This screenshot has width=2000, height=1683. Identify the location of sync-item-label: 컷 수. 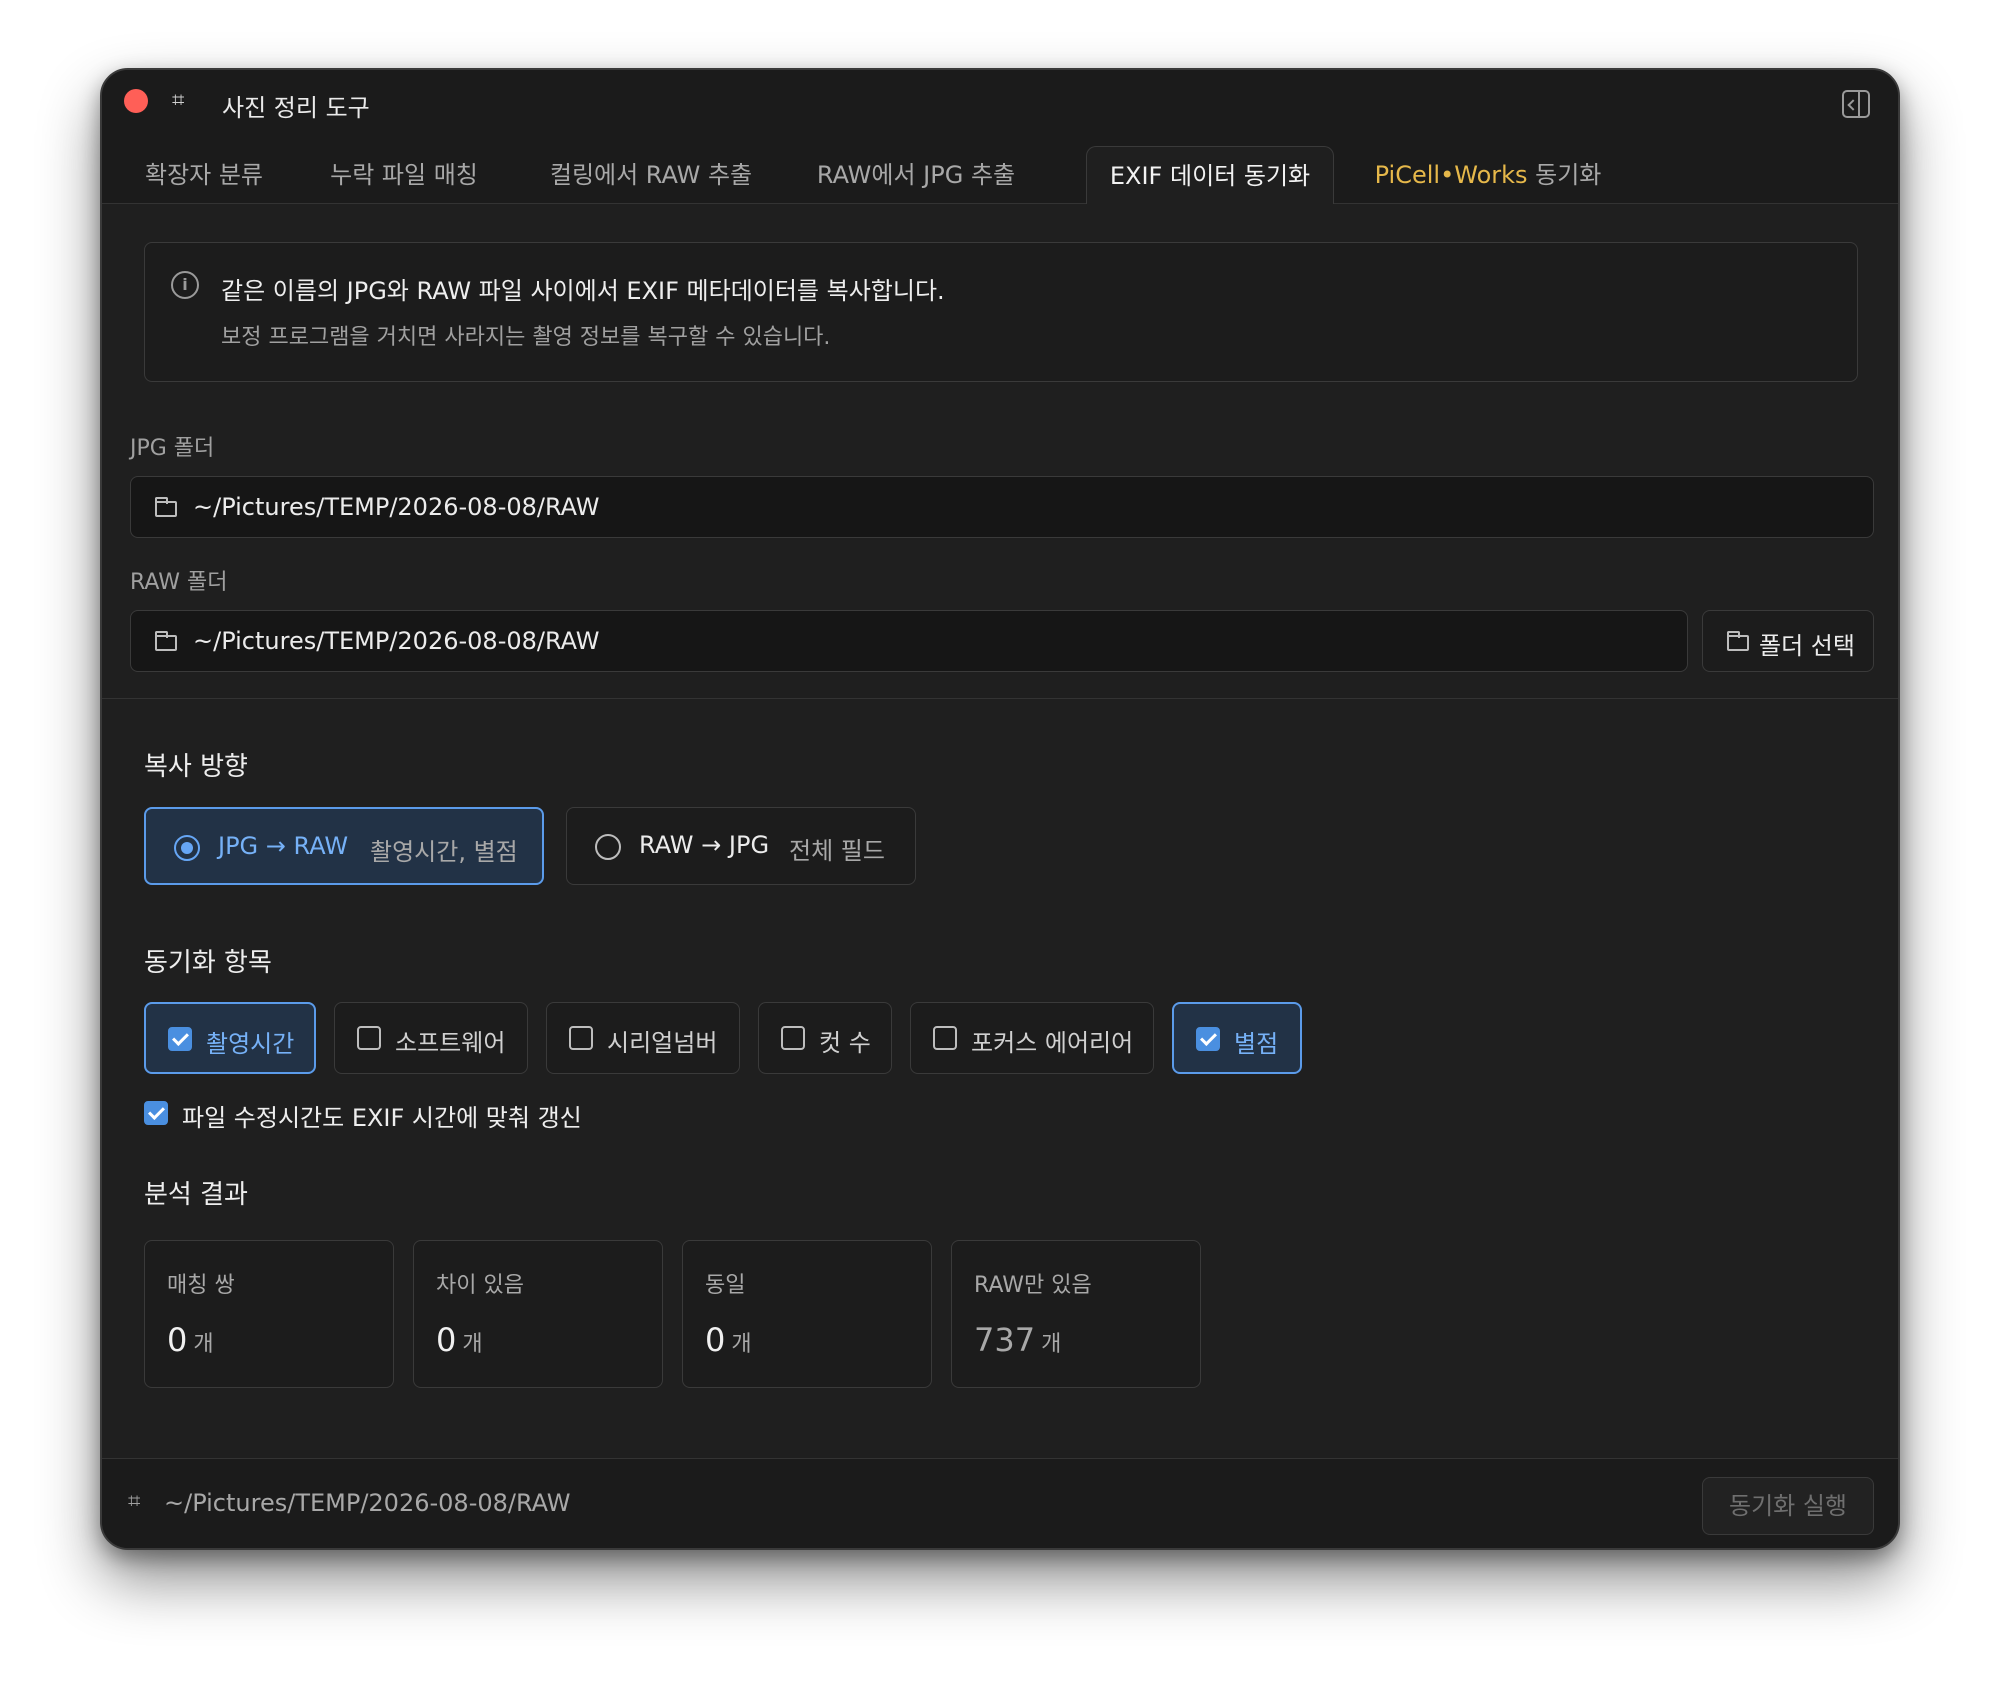
(845, 1043).